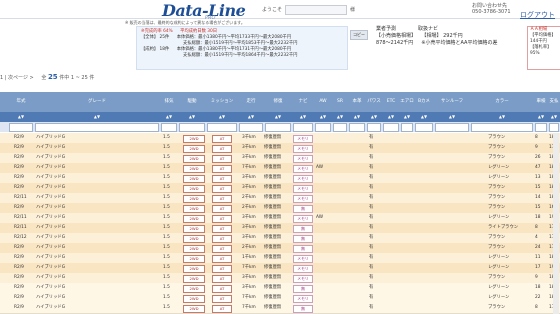  I want to click on cell-color: レグリーン, so click(499, 167).